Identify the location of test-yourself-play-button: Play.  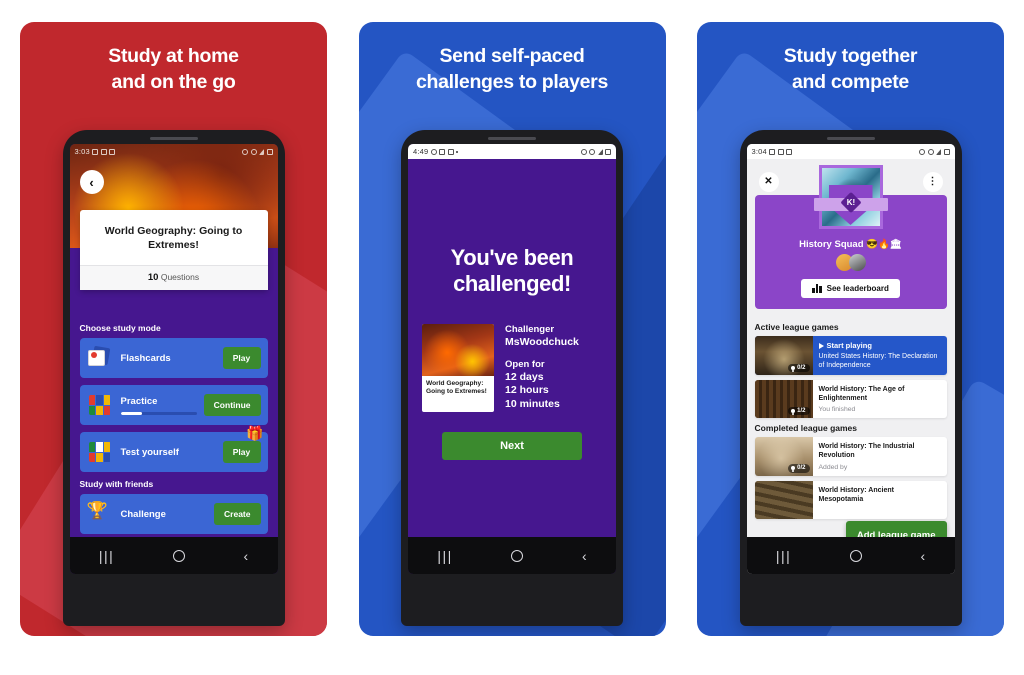
(241, 452).